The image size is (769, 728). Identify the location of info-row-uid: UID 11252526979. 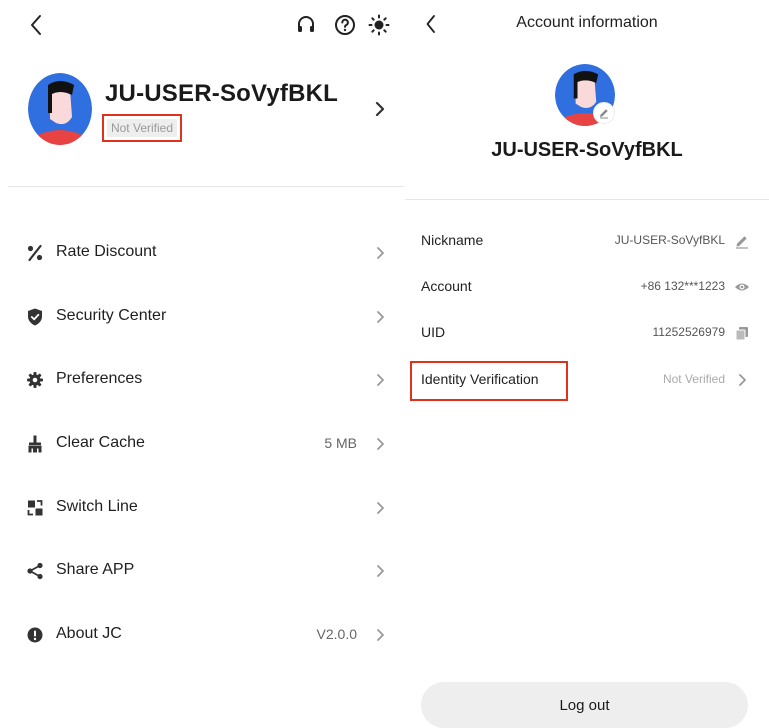
(587, 333).